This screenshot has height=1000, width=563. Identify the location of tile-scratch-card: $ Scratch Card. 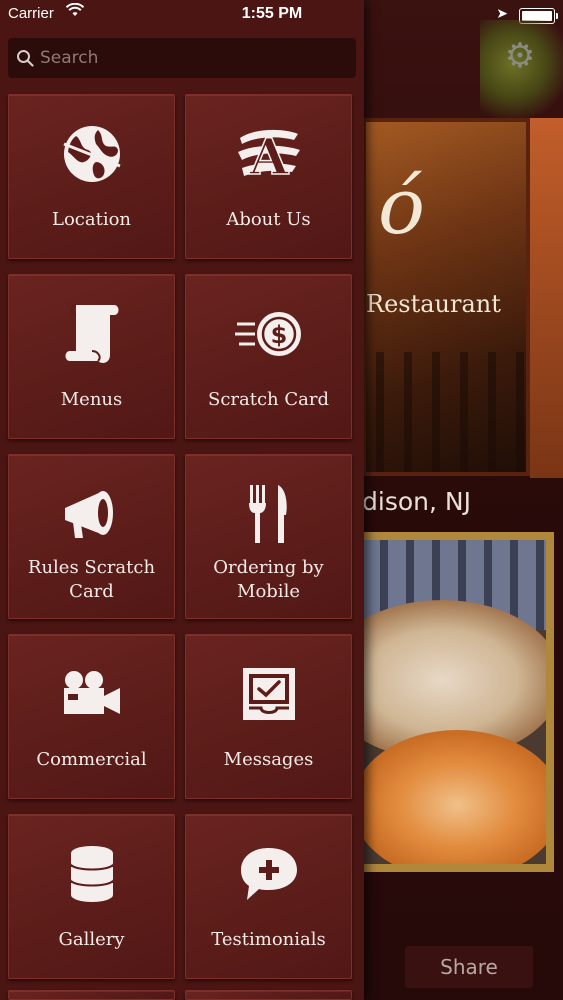
(268, 356).